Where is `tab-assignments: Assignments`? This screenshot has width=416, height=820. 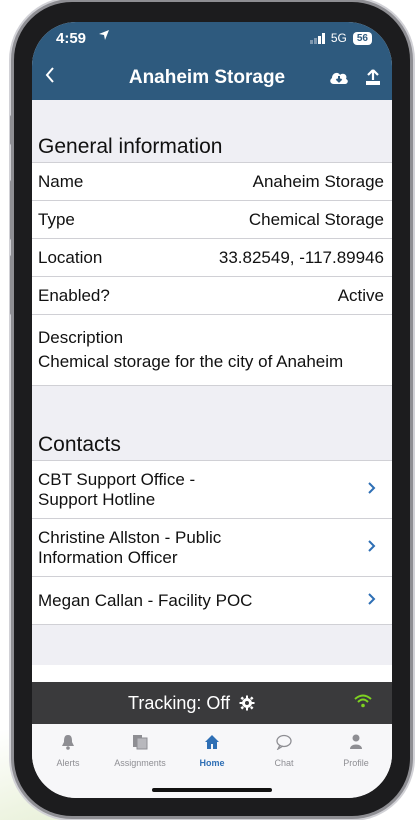
tab-assignments: Assignments is located at coordinates (140, 750).